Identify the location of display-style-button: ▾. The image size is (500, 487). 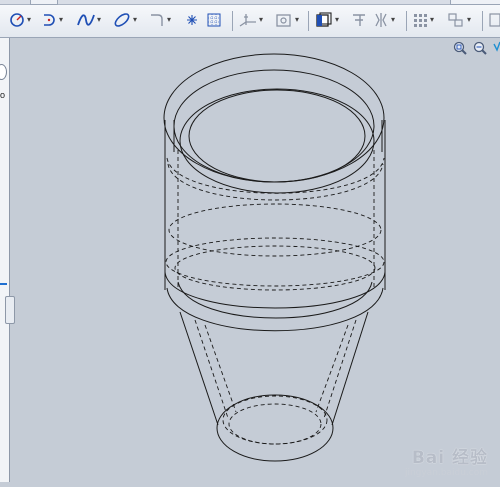
(286, 20).